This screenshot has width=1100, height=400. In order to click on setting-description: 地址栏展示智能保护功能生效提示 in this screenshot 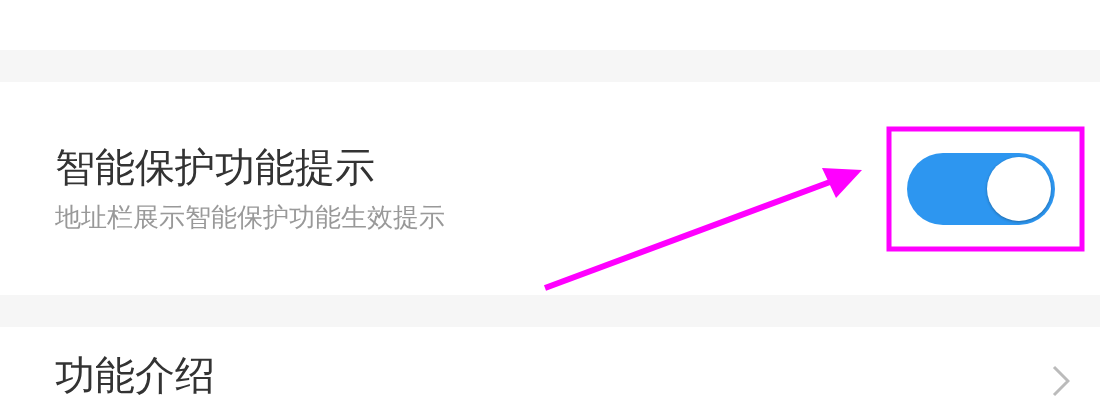, I will do `click(250, 217)`.